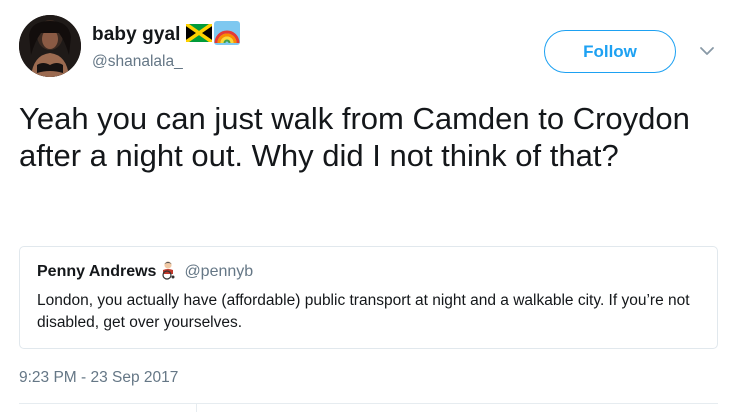  I want to click on quoted-tweet-header: Penny Andrews @pennyb, so click(145, 272).